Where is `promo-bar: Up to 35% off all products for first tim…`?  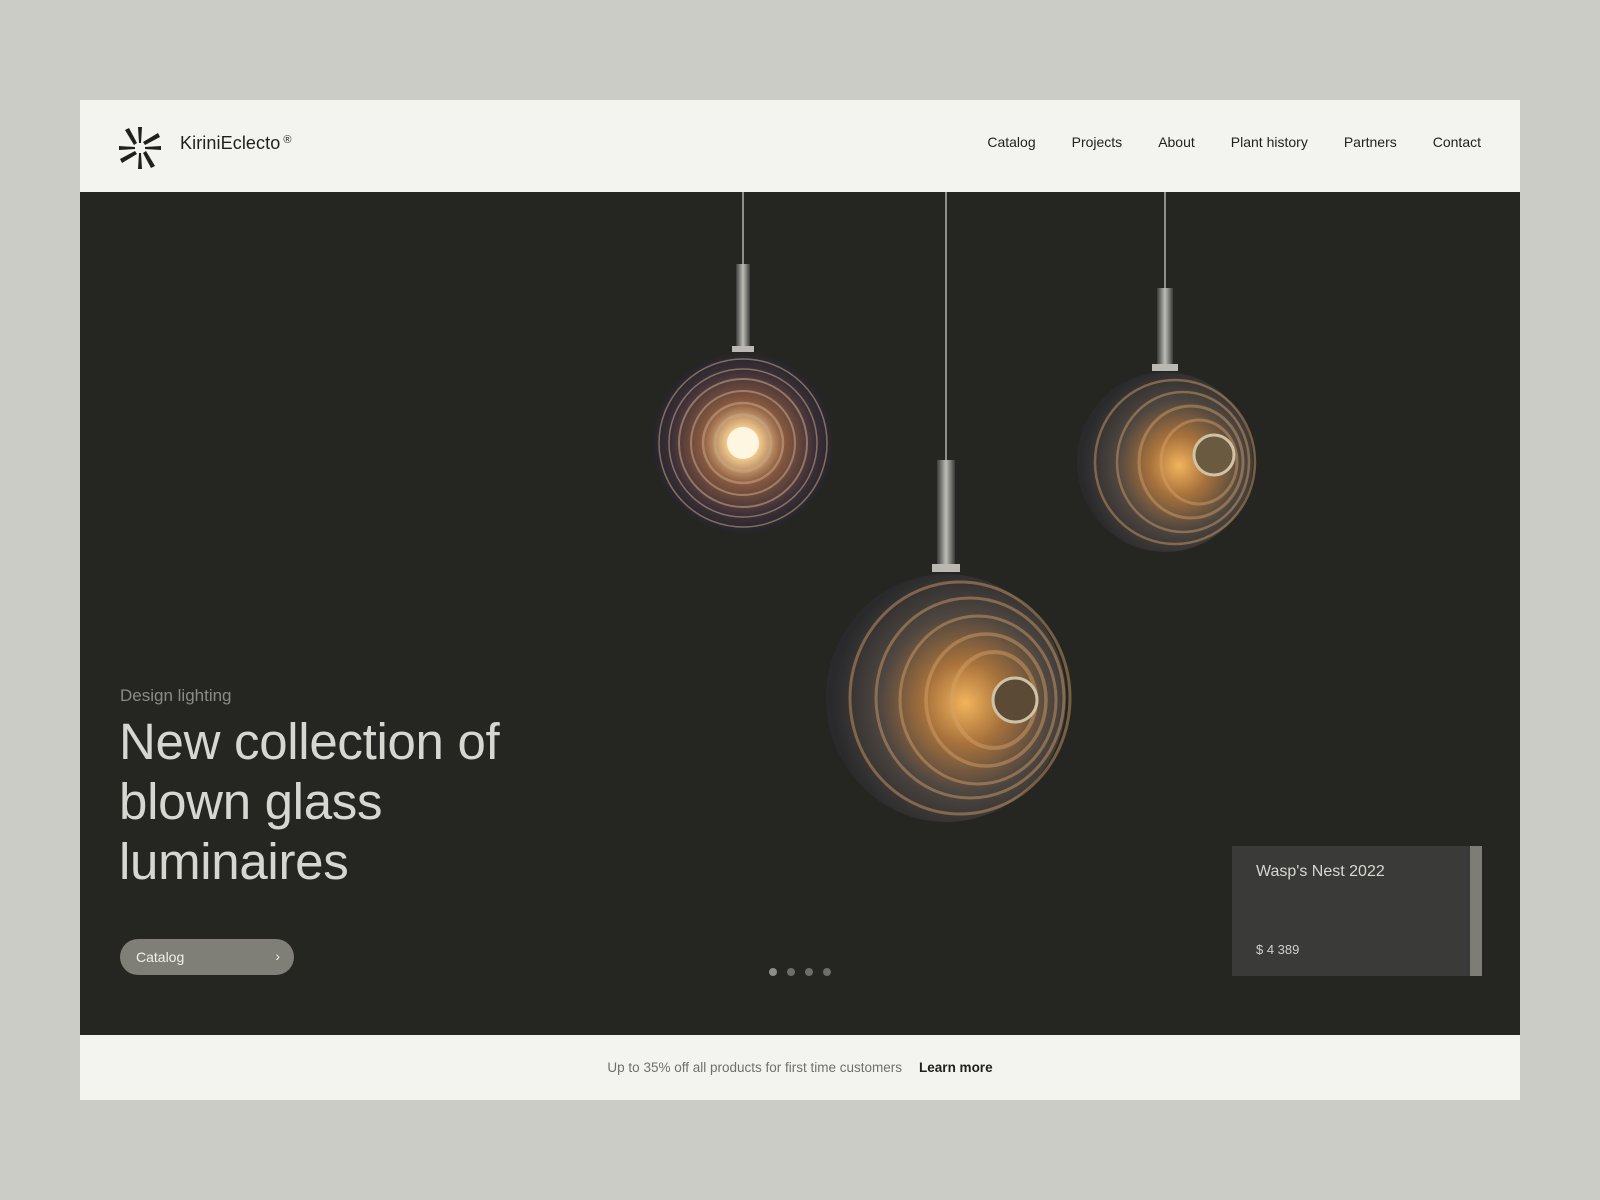 promo-bar: Up to 35% off all products for first tim… is located at coordinates (800, 1067).